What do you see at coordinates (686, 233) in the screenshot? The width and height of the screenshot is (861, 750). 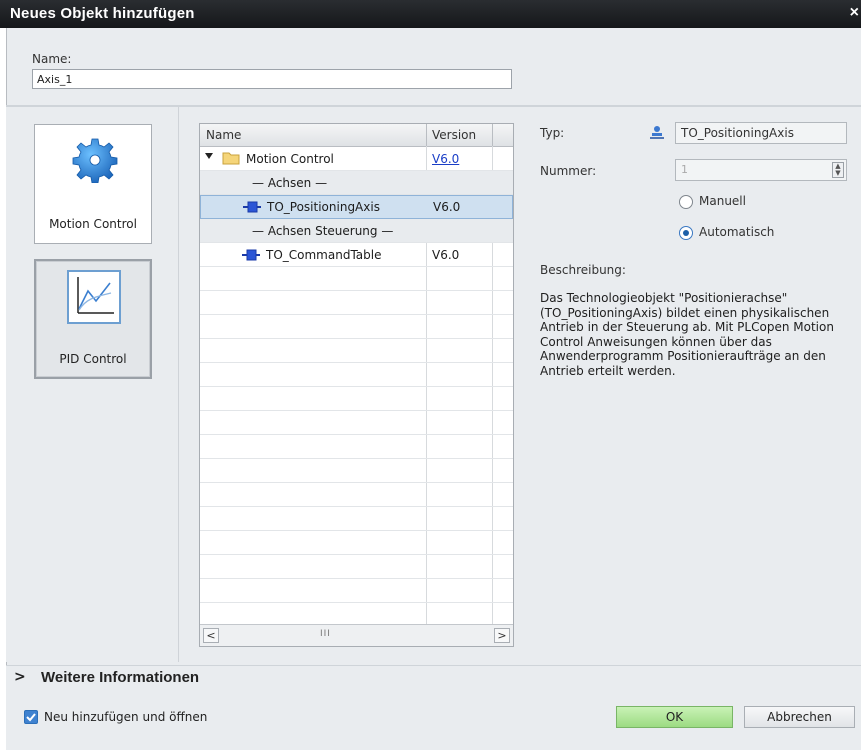 I see `radio-automatisch` at bounding box center [686, 233].